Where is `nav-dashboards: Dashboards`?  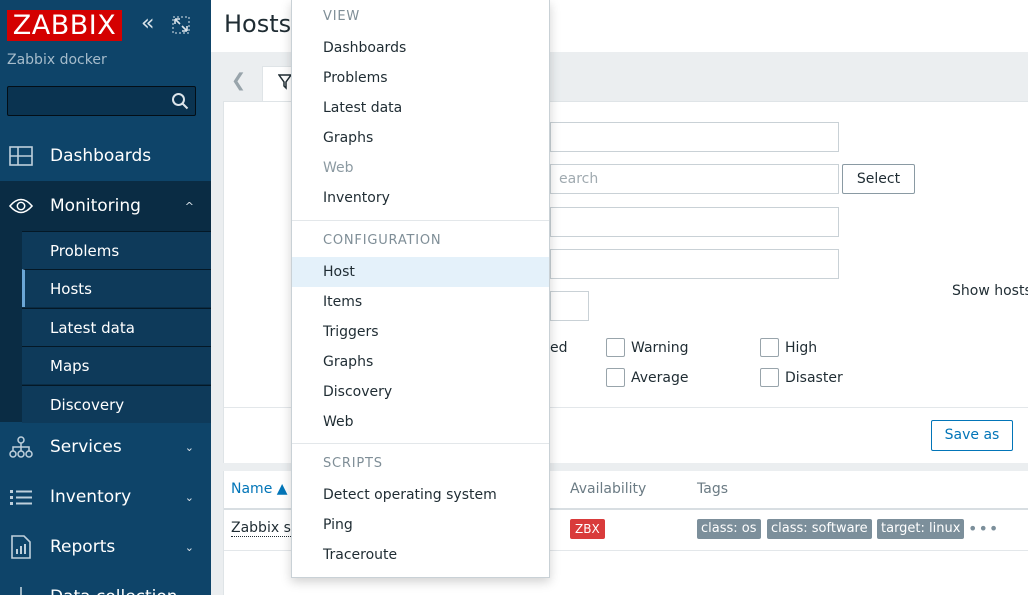
nav-dashboards: Dashboards is located at coordinates (105, 156).